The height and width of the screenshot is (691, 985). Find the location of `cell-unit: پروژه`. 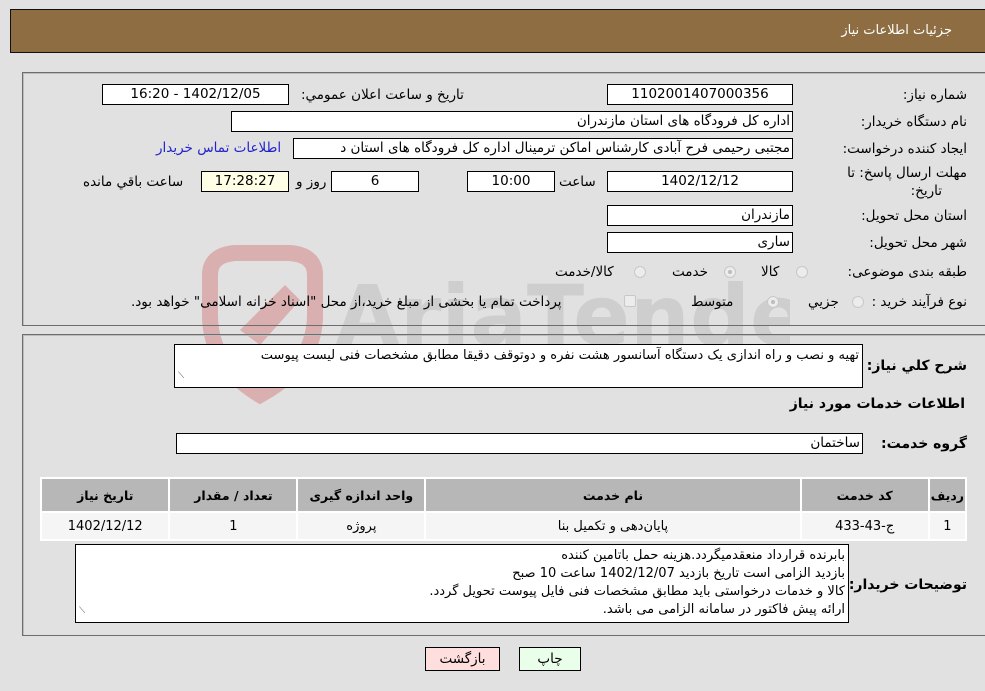

cell-unit: پروژه is located at coordinates (361, 526).